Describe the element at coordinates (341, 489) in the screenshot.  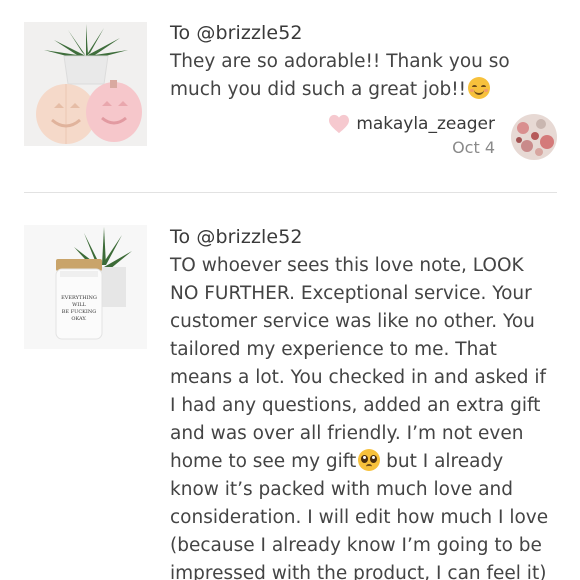
I see `message-line: know it’s packed with much love and` at that location.